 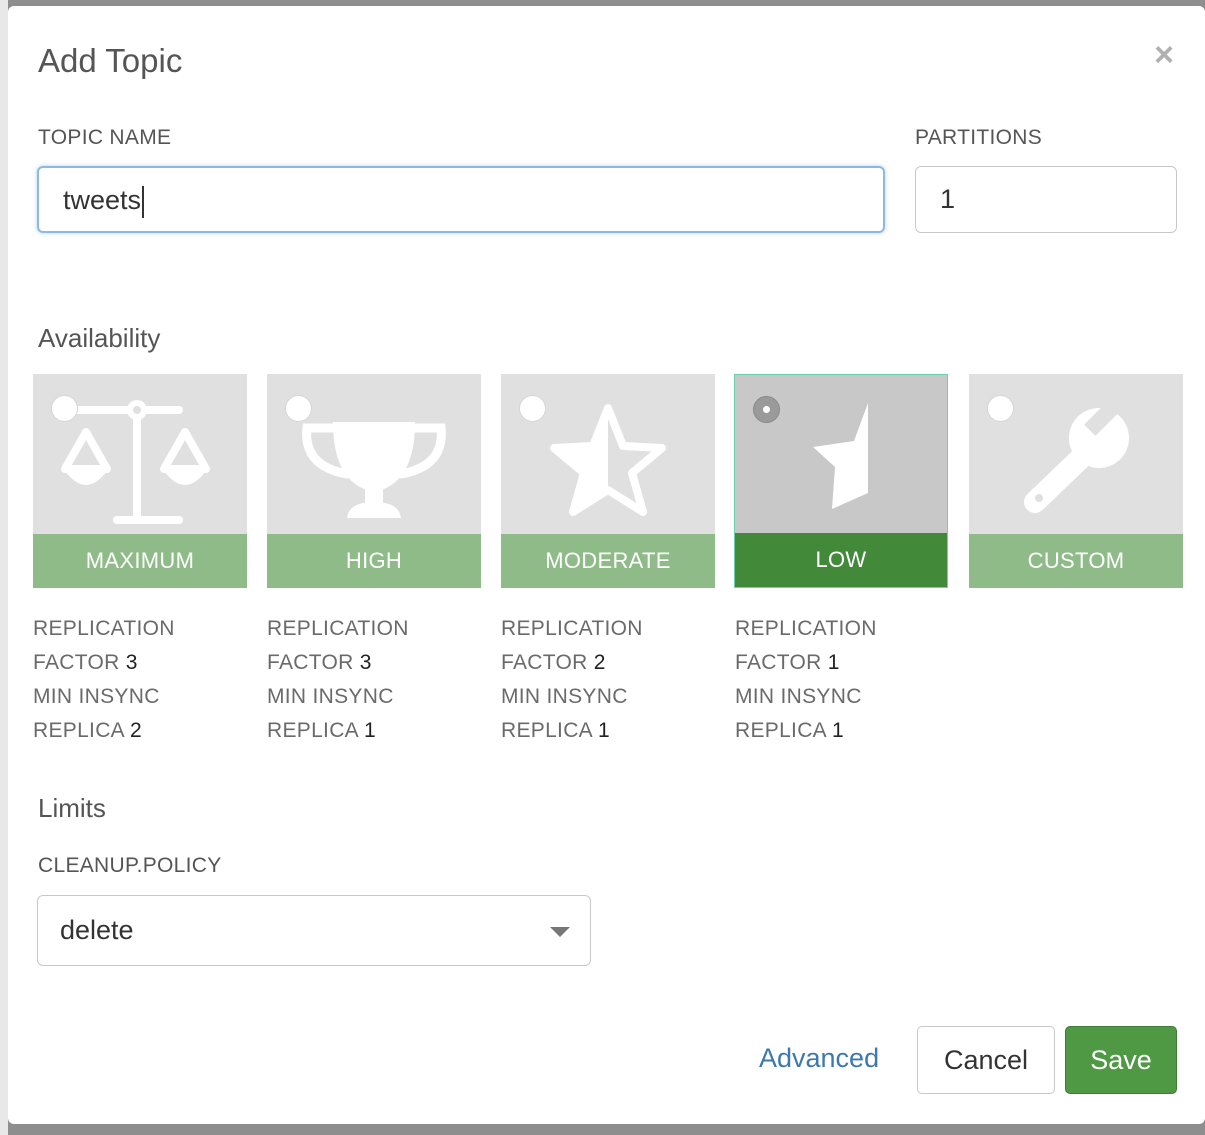 I want to click on radio-high, so click(x=298, y=408).